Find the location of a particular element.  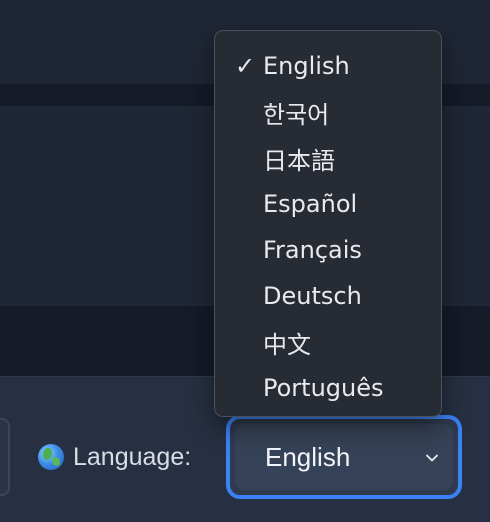

language-label: Language: is located at coordinates (114, 457).